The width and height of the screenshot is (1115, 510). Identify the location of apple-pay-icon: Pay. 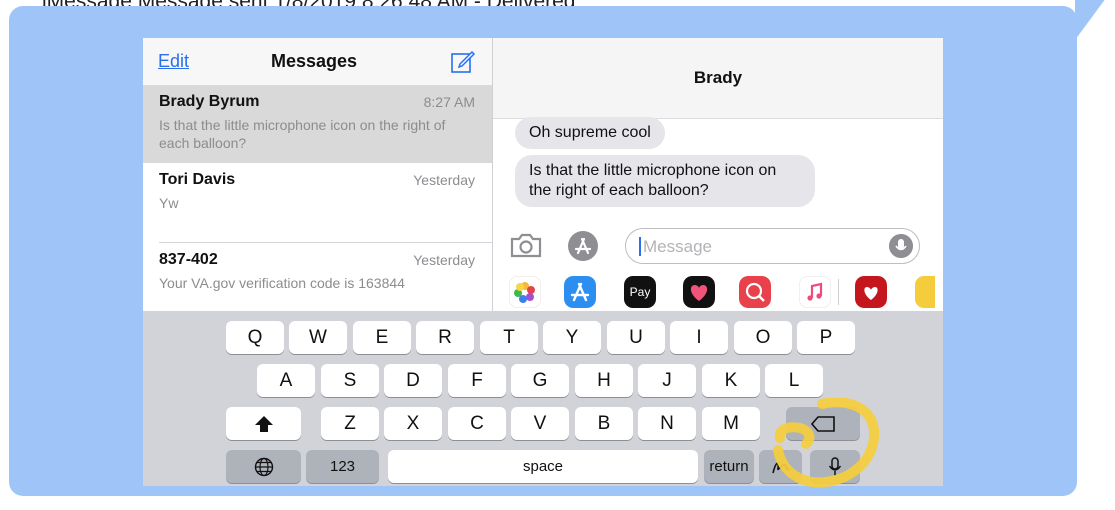
(640, 292).